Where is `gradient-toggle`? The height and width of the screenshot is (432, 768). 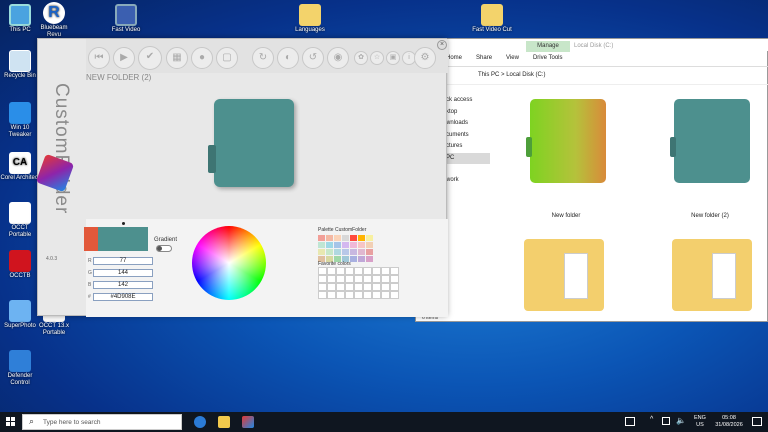
gradient-toggle is located at coordinates (164, 248).